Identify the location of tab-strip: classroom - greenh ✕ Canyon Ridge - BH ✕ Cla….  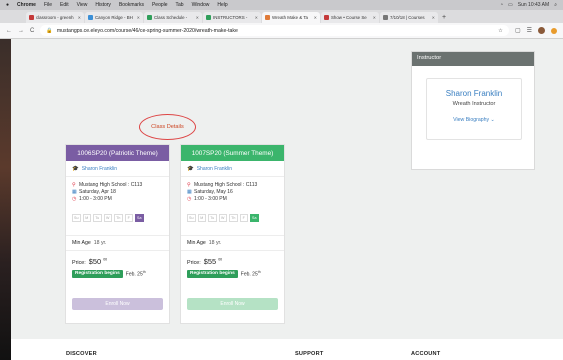
(281, 16).